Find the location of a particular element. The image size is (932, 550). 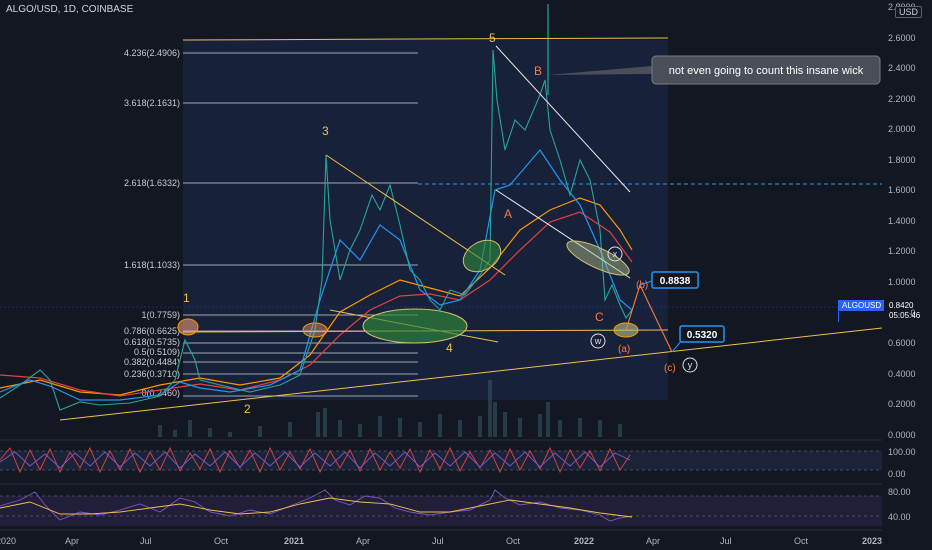

circled-label-y: y is located at coordinates (690, 365).